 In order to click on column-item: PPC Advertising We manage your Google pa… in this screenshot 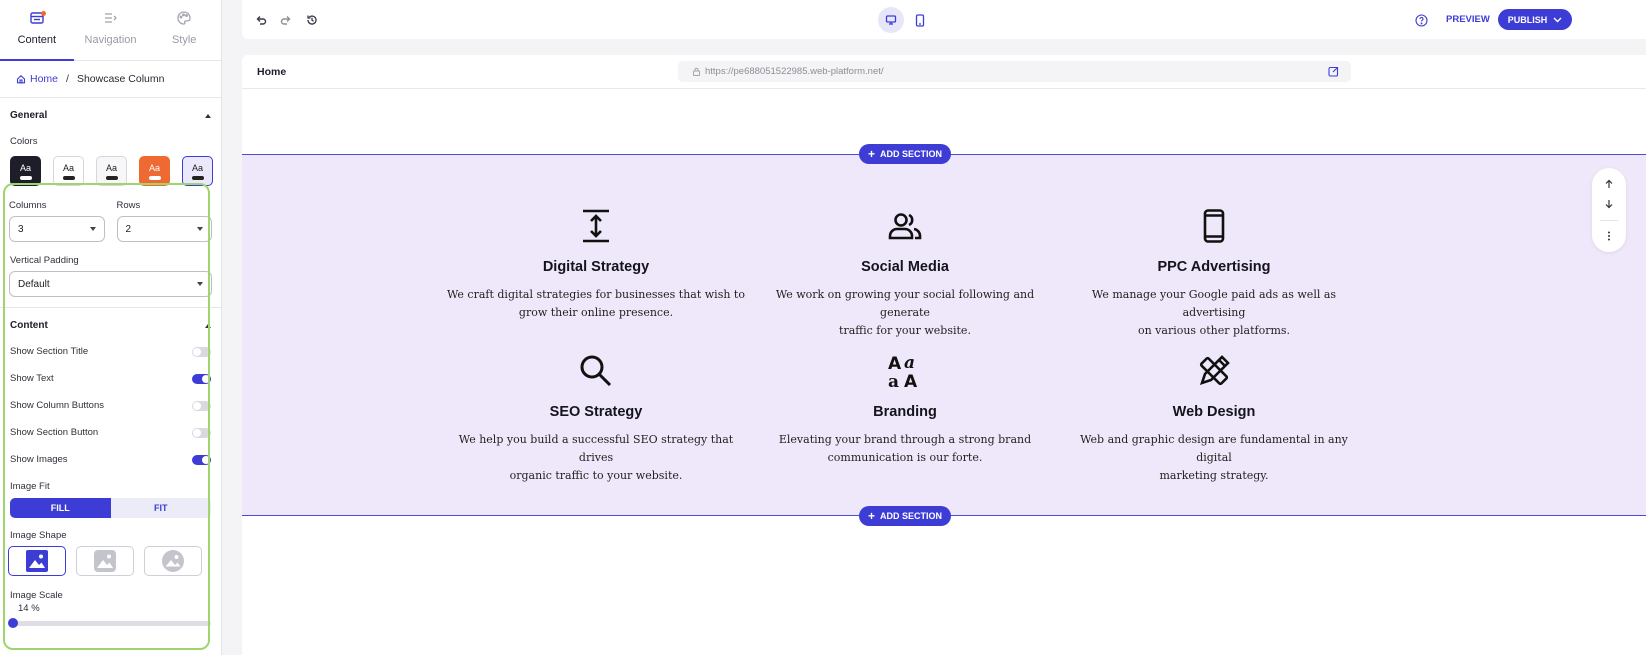, I will do `click(1214, 273)`.